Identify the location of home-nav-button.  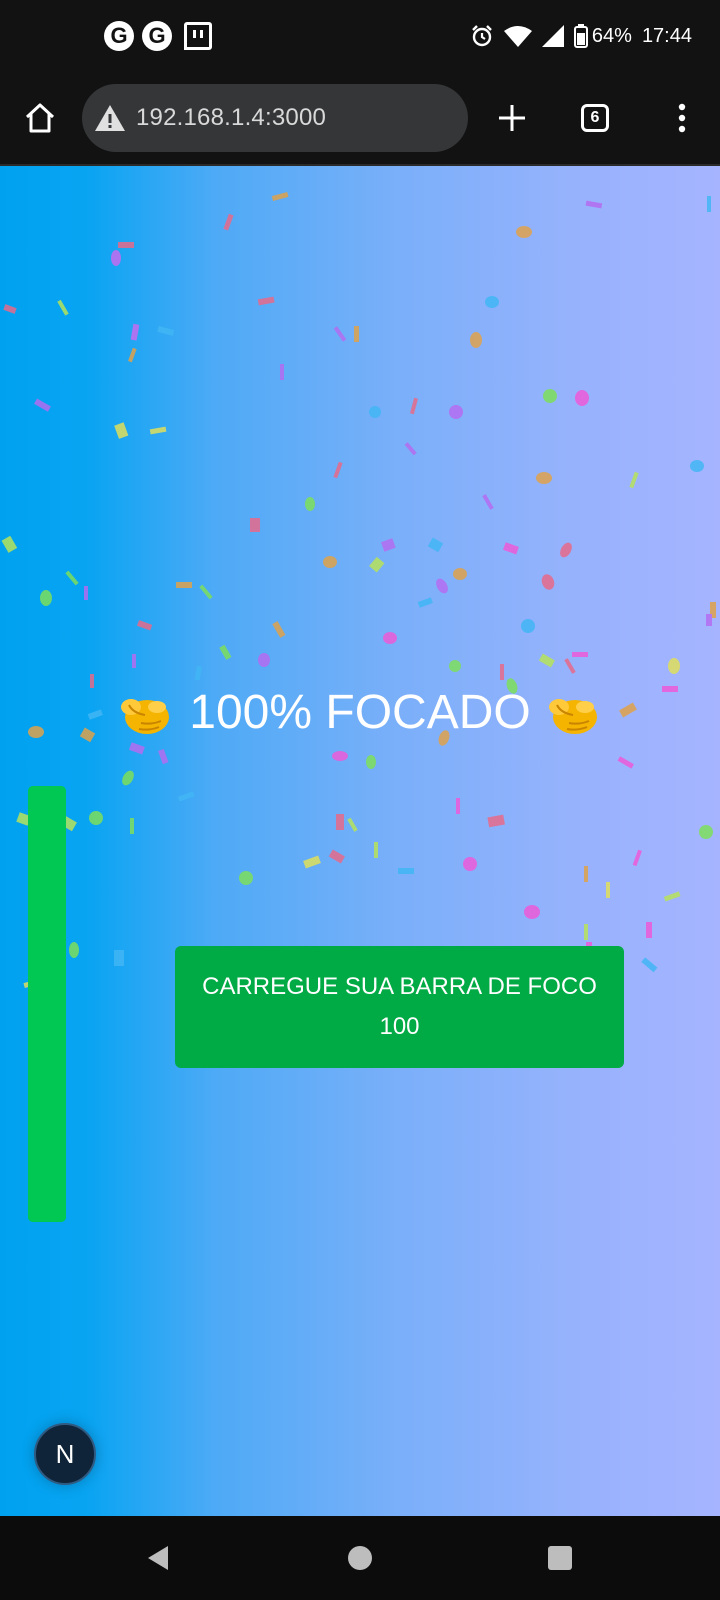
(360, 1558).